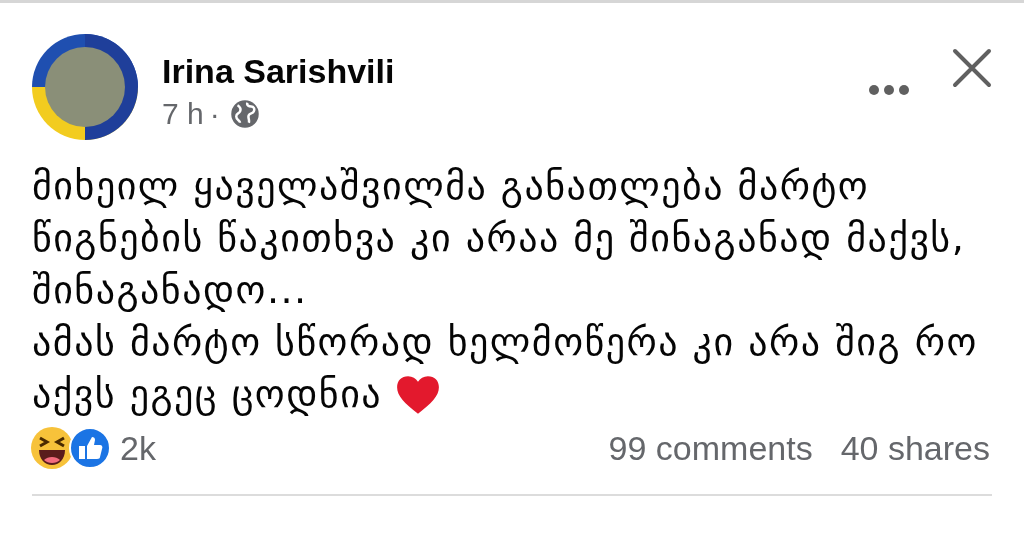  Describe the element at coordinates (244, 114) in the screenshot. I see `globe-icon` at that location.